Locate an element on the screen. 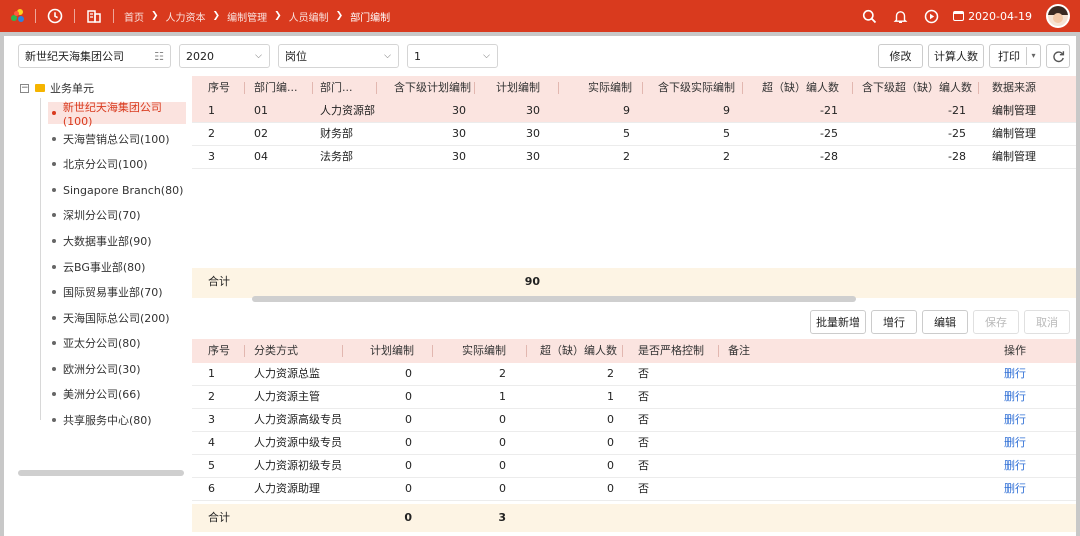 The height and width of the screenshot is (536, 1080). filter-bar: 新世纪天海集团公司 ☷ 2020 ⌵ 岗位 ⌵ 1 ⌵ is located at coordinates (262, 56).